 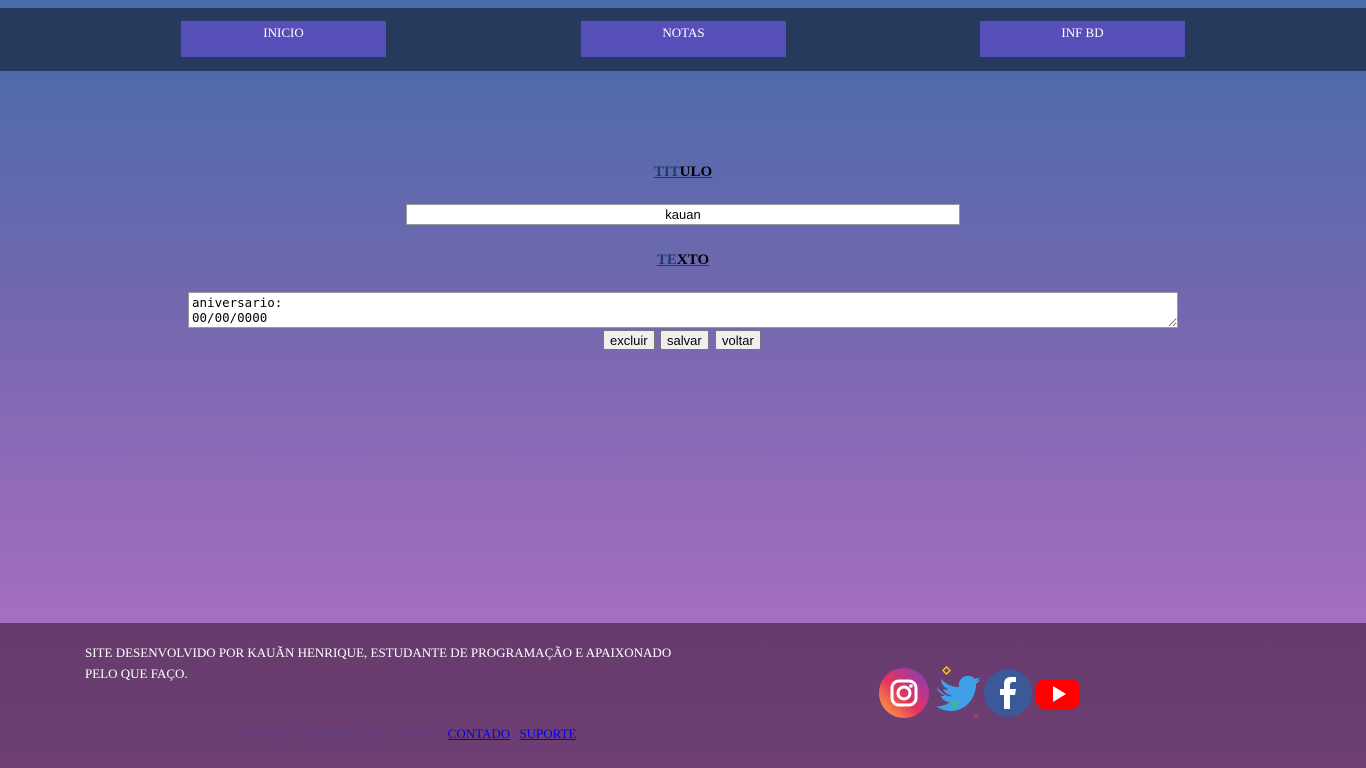 What do you see at coordinates (956, 693) in the screenshot?
I see `twitter-icon: ×` at bounding box center [956, 693].